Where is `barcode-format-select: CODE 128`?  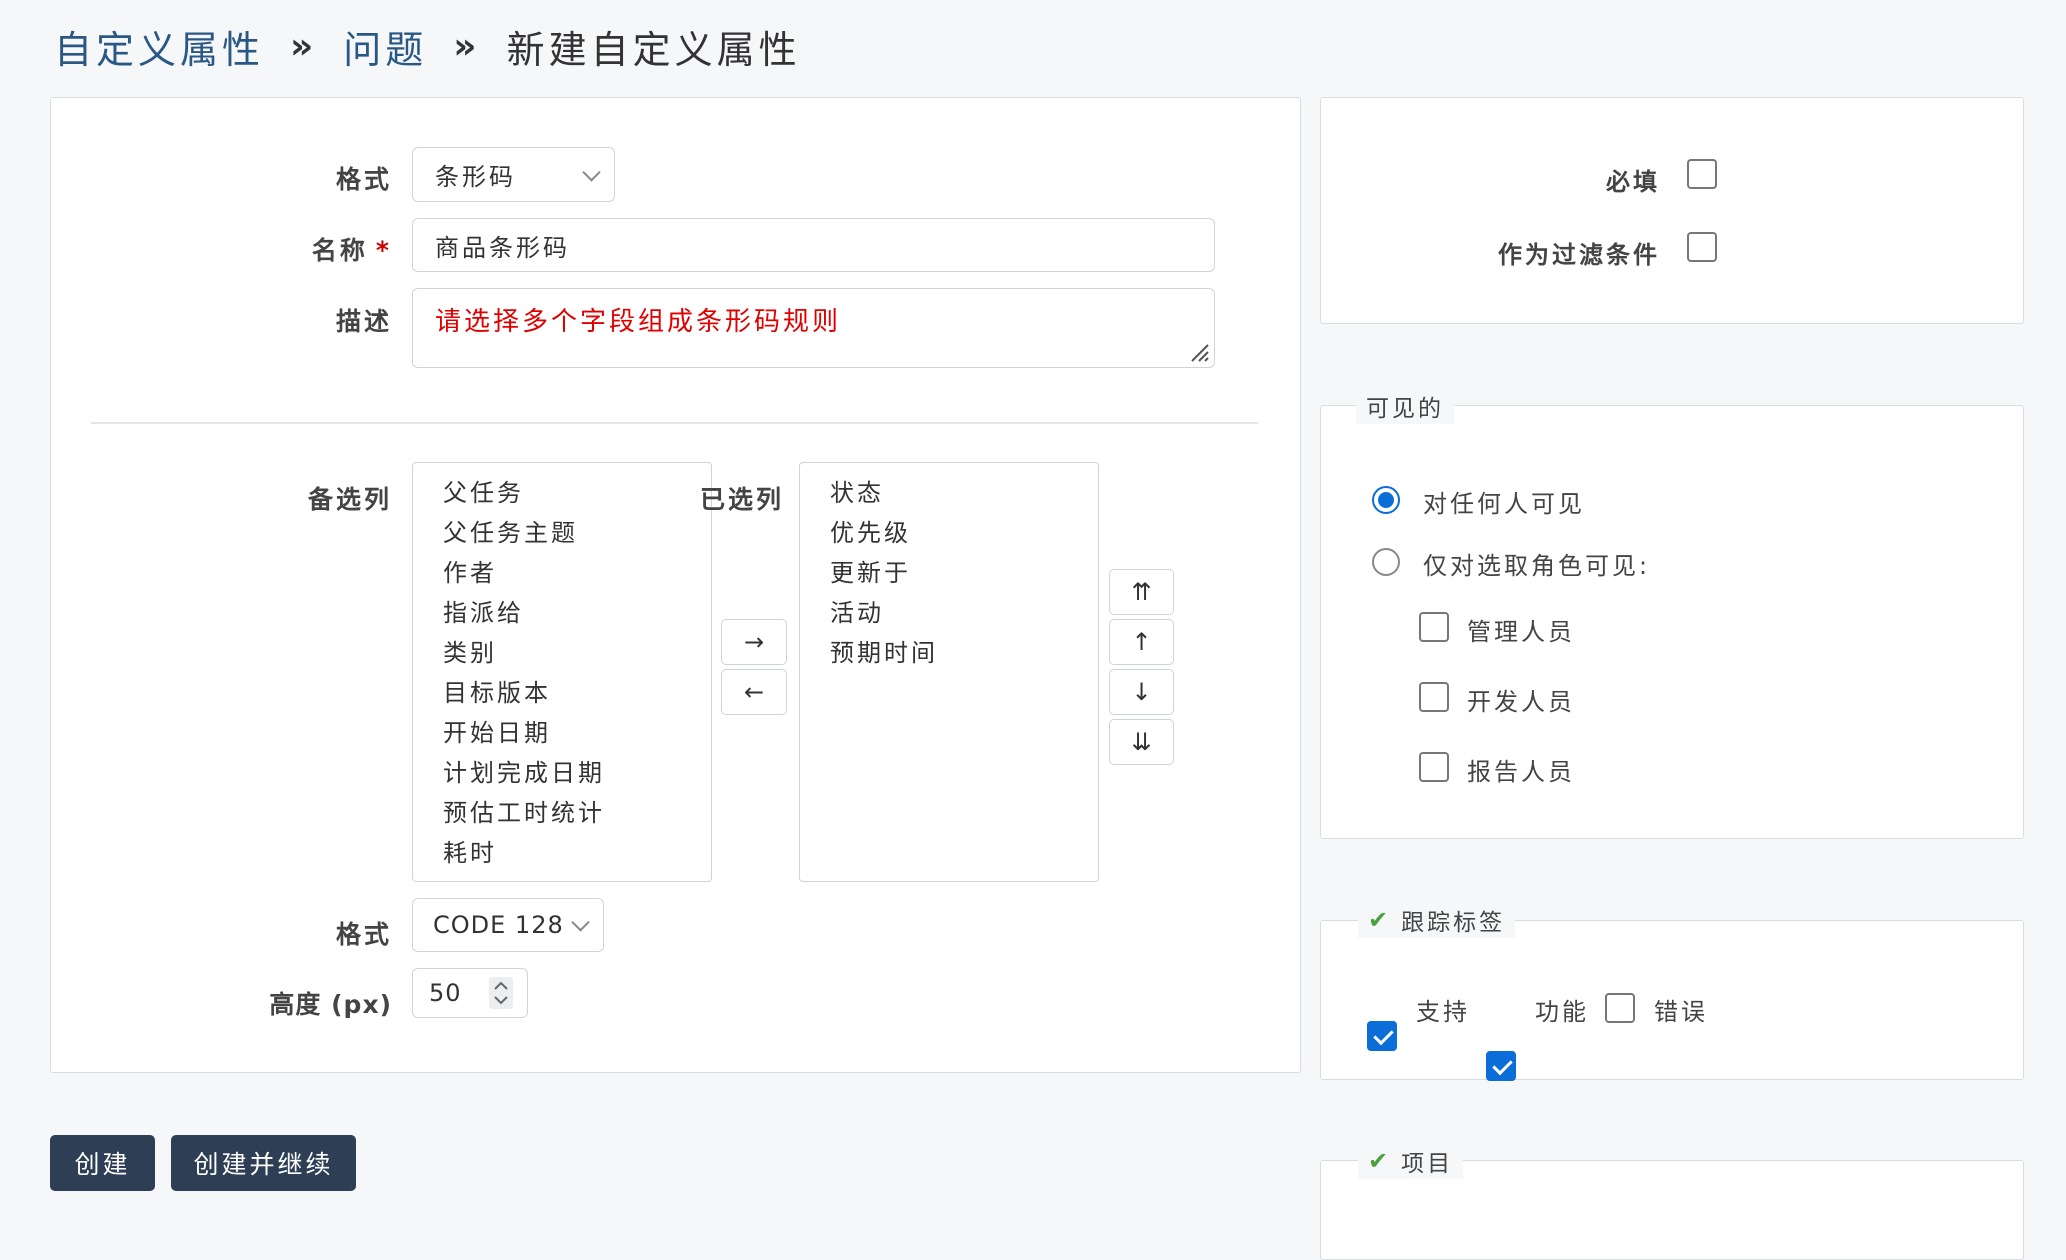 barcode-format-select: CODE 128 is located at coordinates (508, 925).